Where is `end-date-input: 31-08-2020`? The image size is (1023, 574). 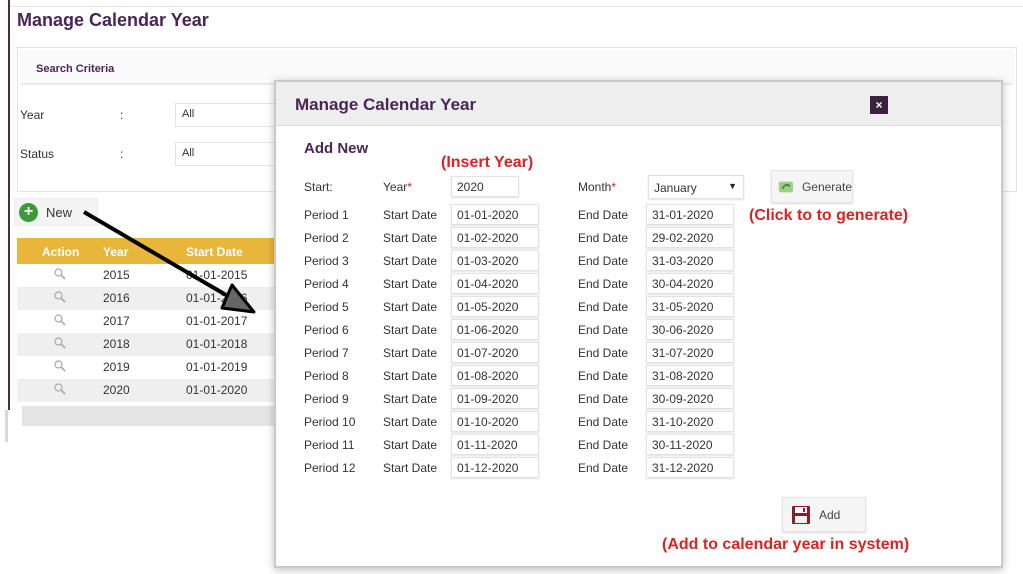 end-date-input: 31-08-2020 is located at coordinates (690, 375).